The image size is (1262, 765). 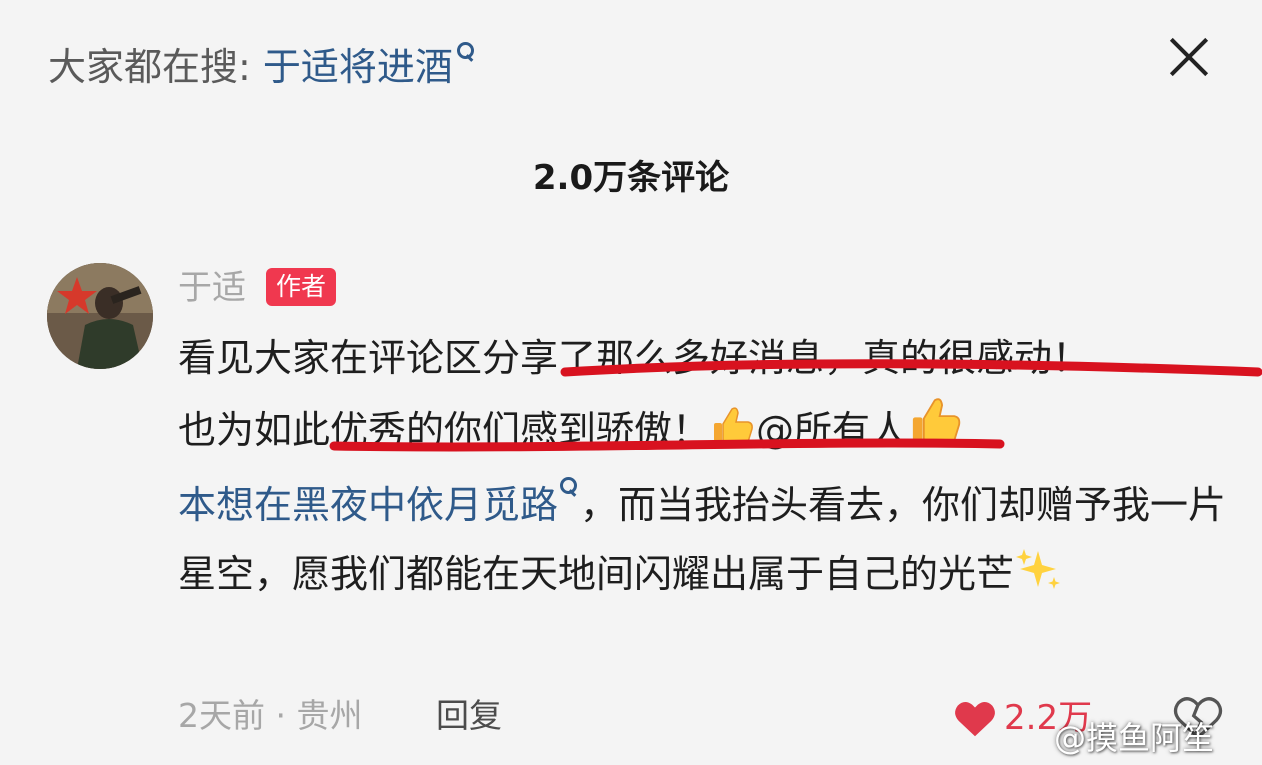 I want to click on close-icon, so click(x=1189, y=57).